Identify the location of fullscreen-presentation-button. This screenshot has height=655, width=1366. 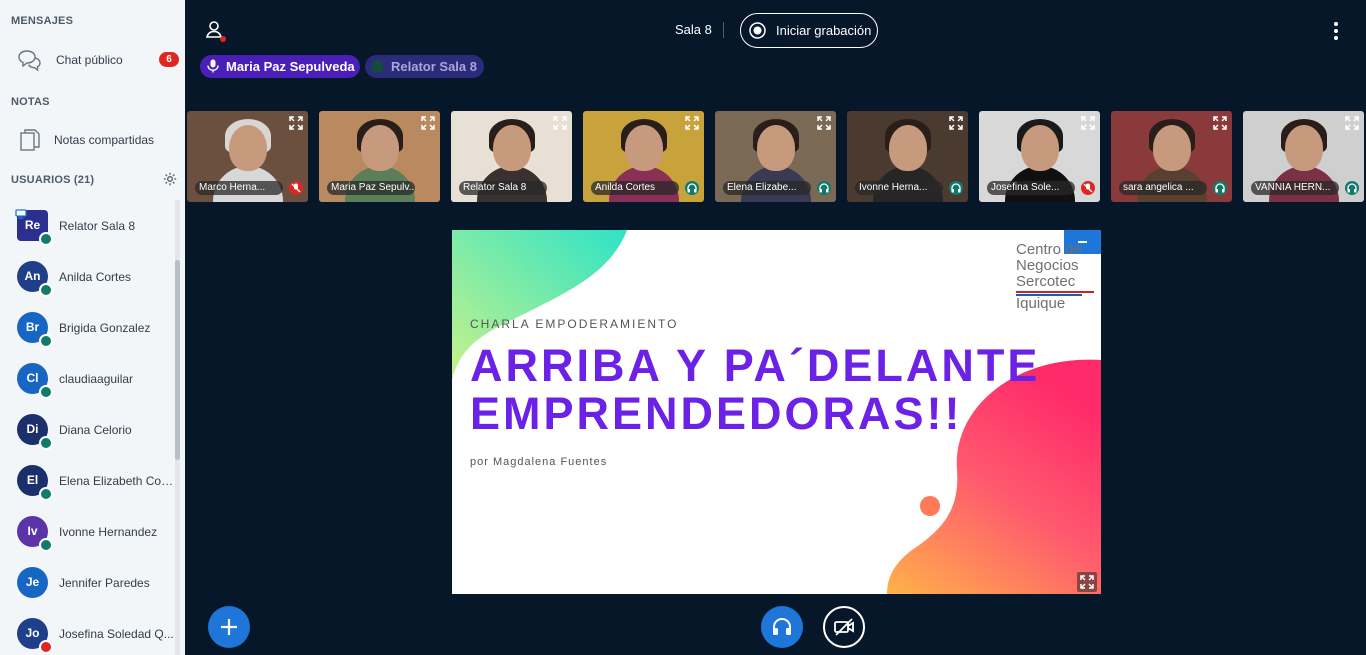
(1087, 582).